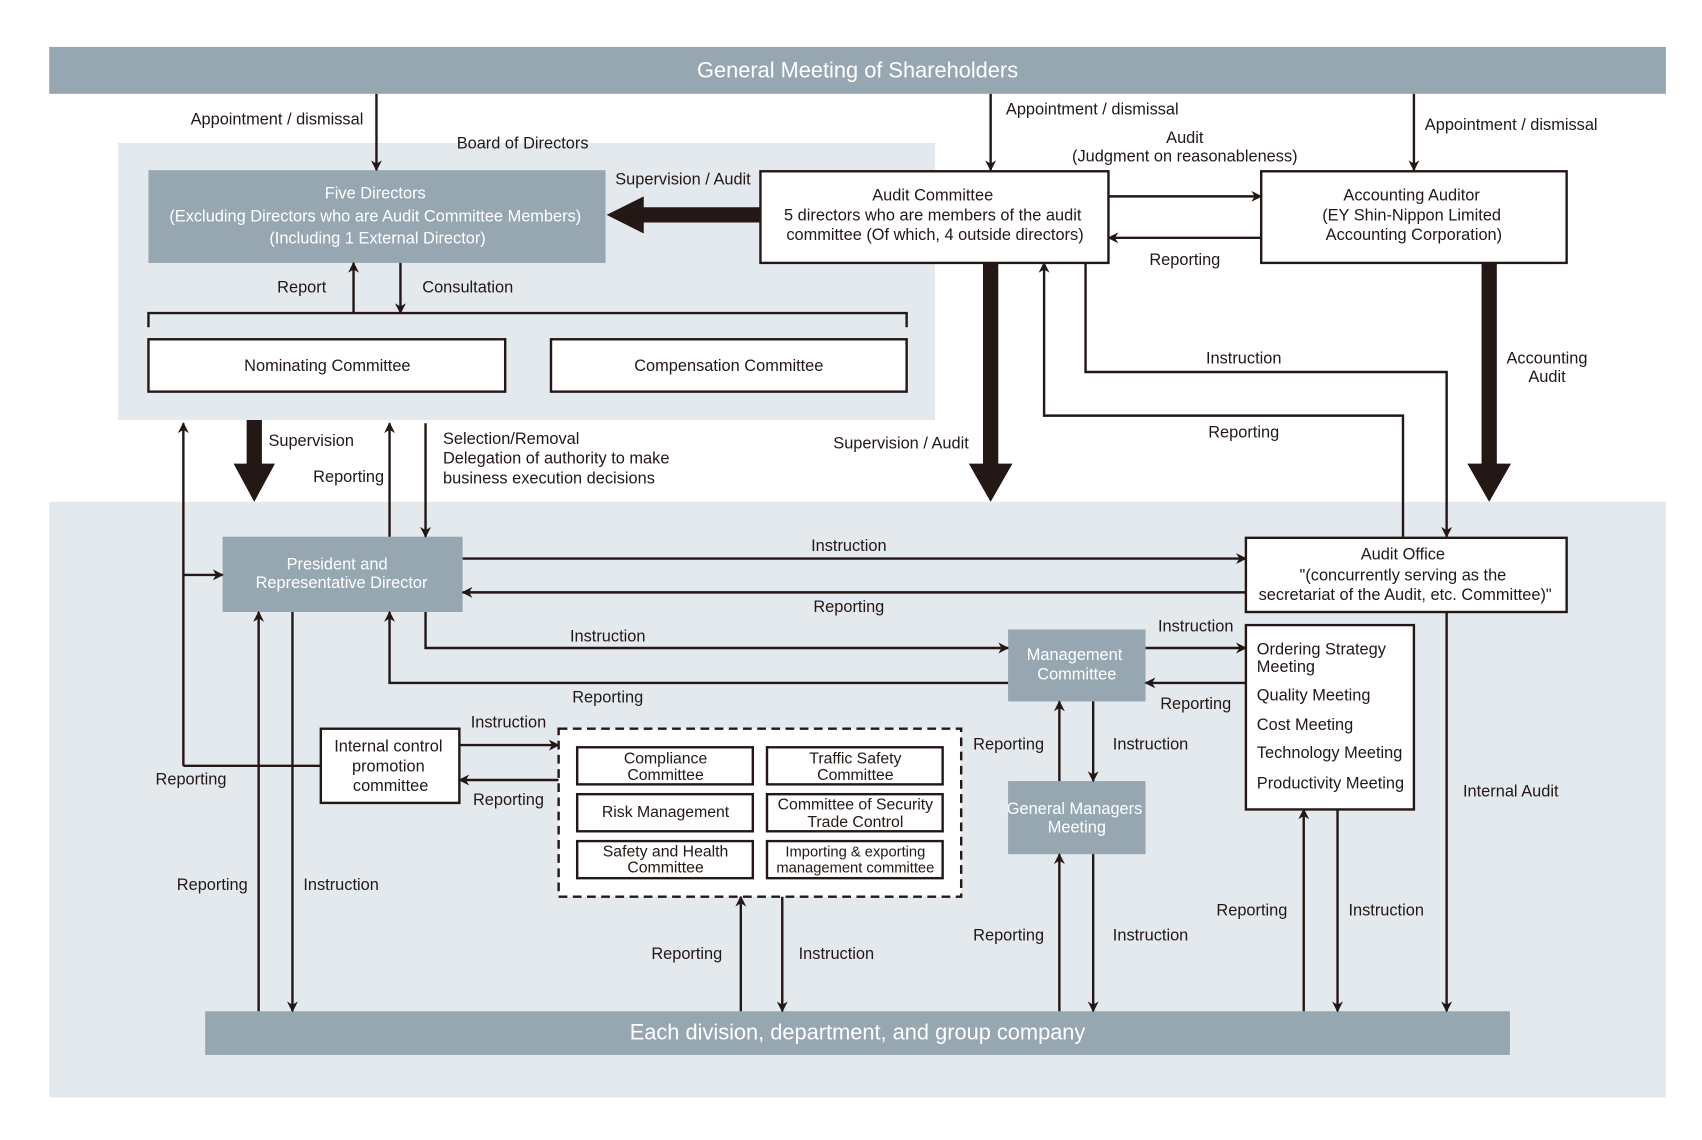  What do you see at coordinates (1489, 382) in the screenshot?
I see `accounting-audit-down-arrow` at bounding box center [1489, 382].